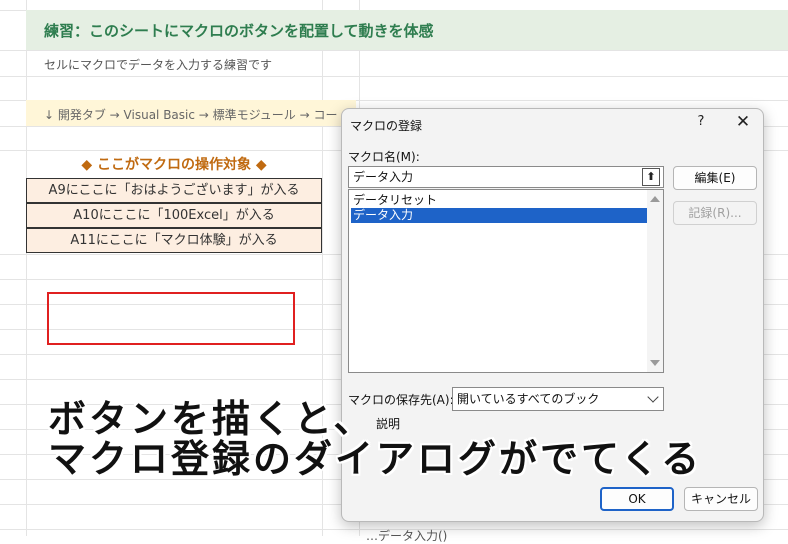  What do you see at coordinates (528, 399) in the screenshot?
I see `store-select-value: 開いているすべてのブック` at bounding box center [528, 399].